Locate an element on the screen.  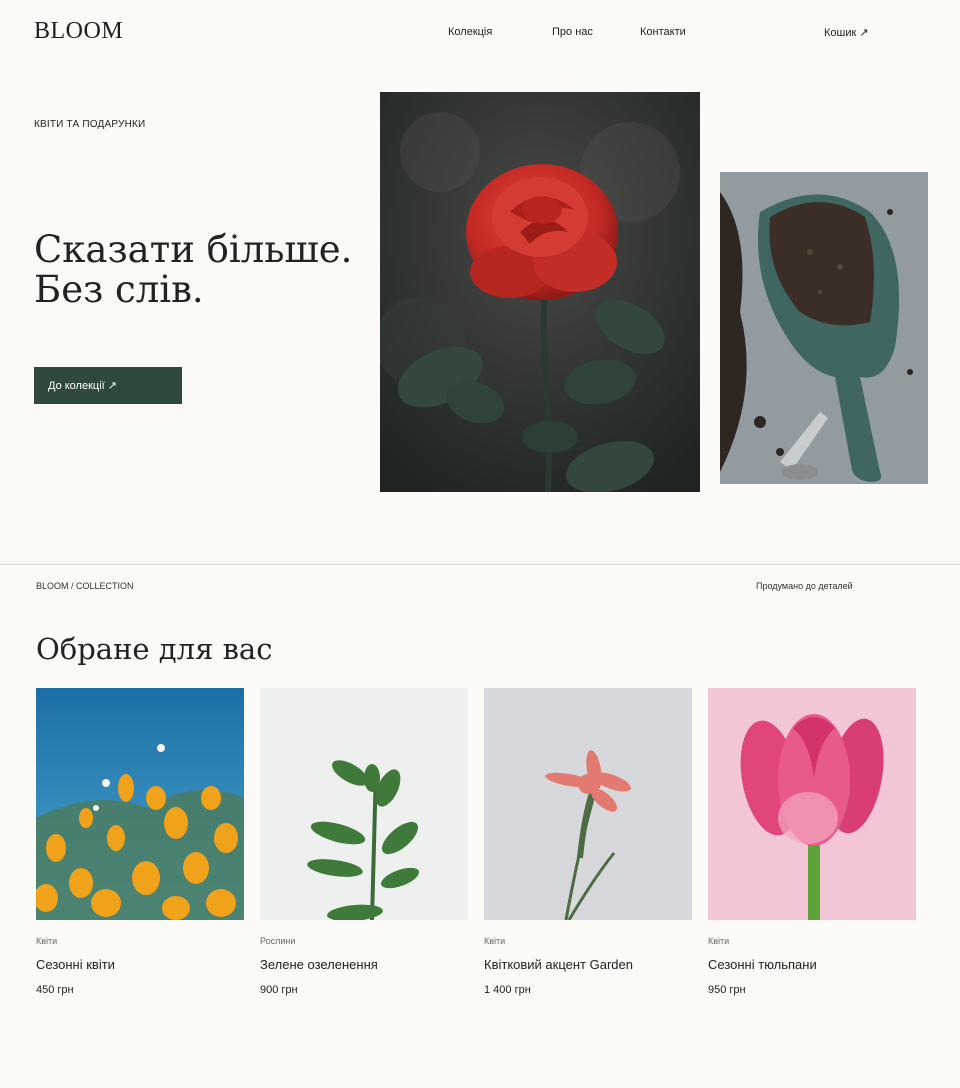
nav-link-about: Про нас is located at coordinates (572, 32).